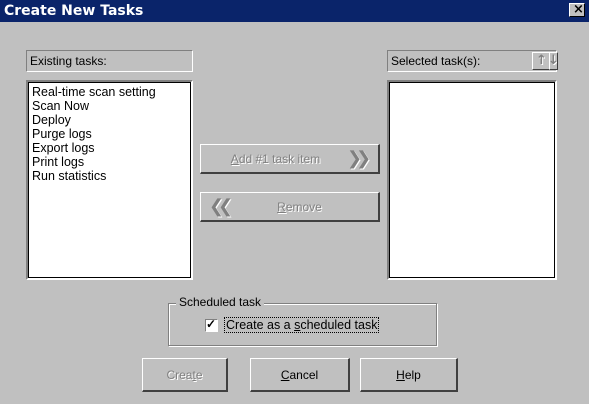 The height and width of the screenshot is (404, 589). I want to click on arrow-up-icon: ↑, so click(541, 60).